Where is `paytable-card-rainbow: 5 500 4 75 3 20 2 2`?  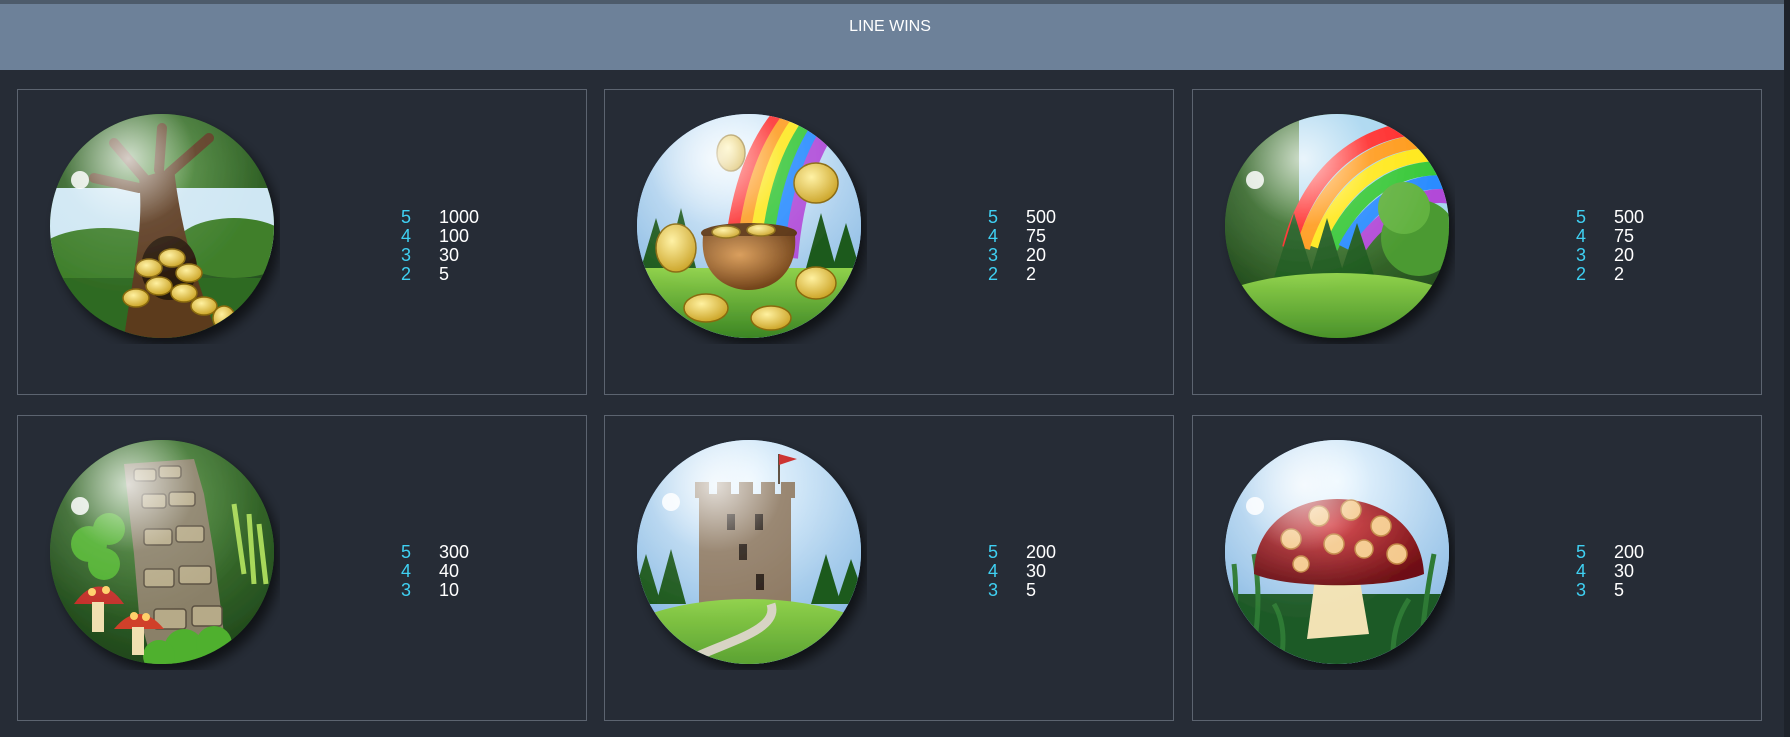 paytable-card-rainbow: 5 500 4 75 3 20 2 2 is located at coordinates (1477, 242).